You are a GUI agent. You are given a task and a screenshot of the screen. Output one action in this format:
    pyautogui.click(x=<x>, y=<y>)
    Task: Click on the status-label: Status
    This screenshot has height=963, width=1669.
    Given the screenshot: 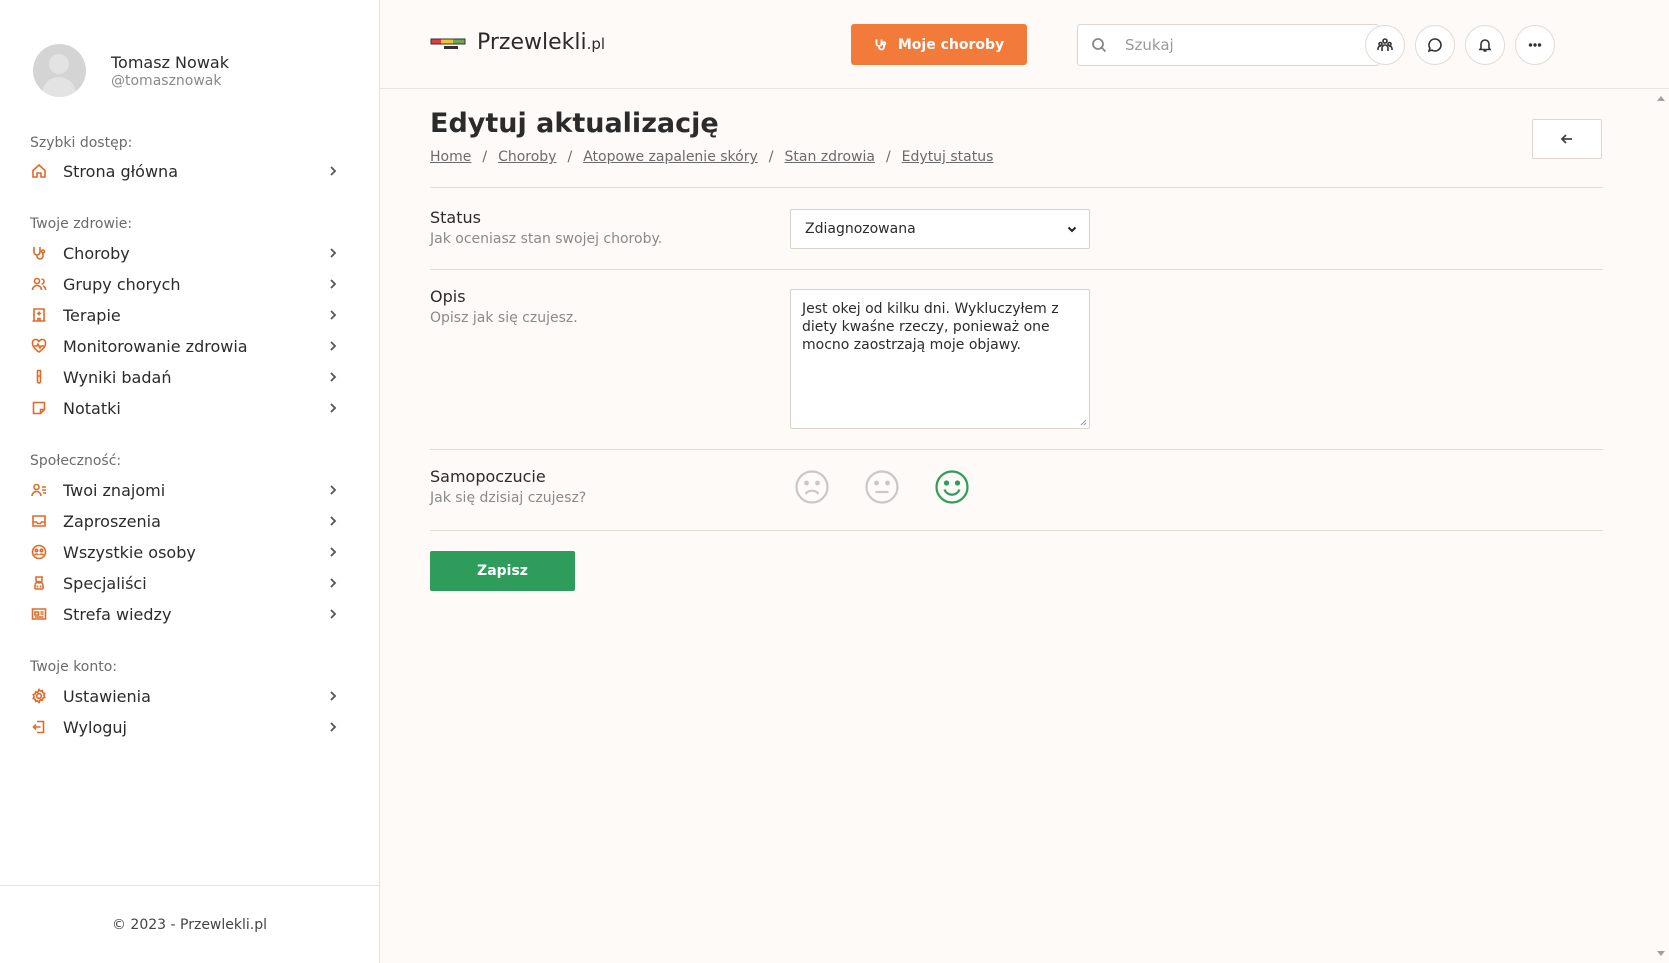 What is the action you would take?
    pyautogui.click(x=455, y=217)
    